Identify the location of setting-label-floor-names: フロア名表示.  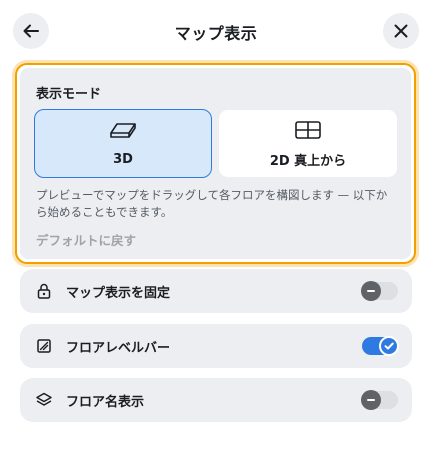
(105, 402).